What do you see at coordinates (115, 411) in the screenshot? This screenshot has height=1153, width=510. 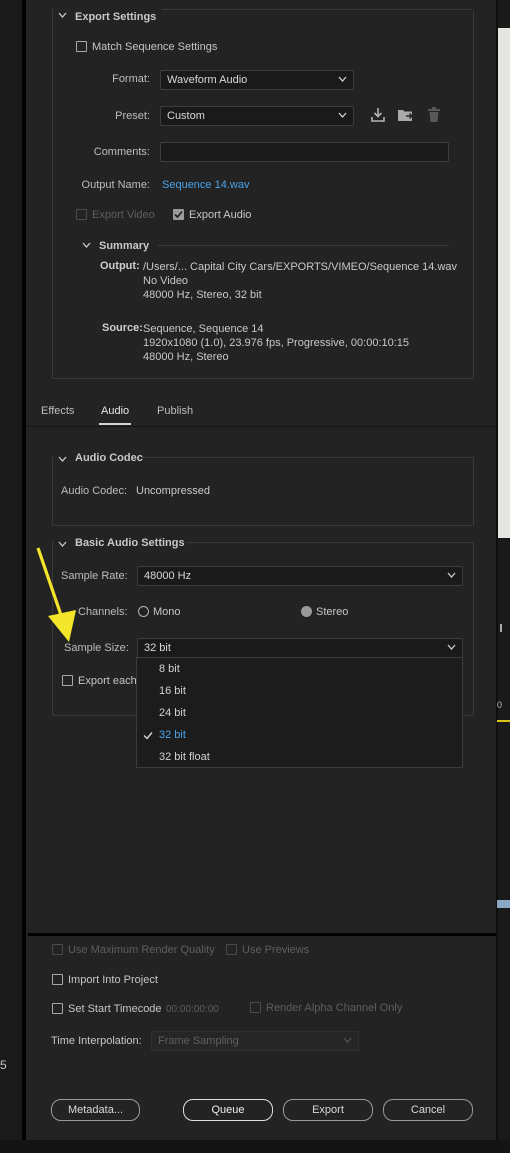 I see `tab-audio: Audio` at bounding box center [115, 411].